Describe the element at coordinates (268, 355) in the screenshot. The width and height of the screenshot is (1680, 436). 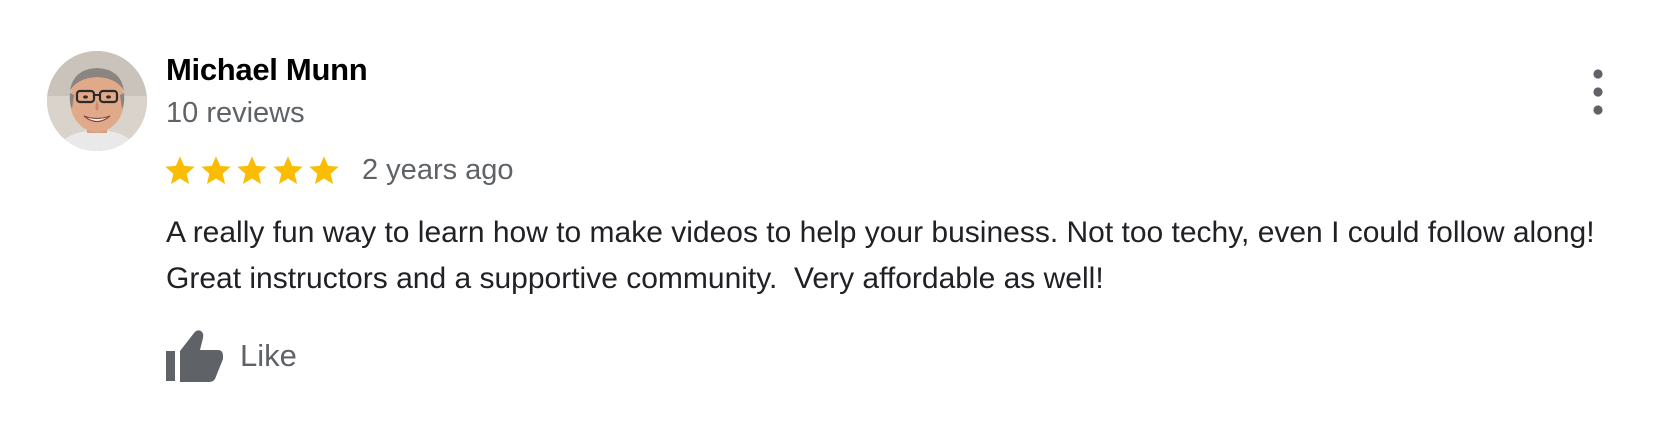
I see `like-label: Like` at that location.